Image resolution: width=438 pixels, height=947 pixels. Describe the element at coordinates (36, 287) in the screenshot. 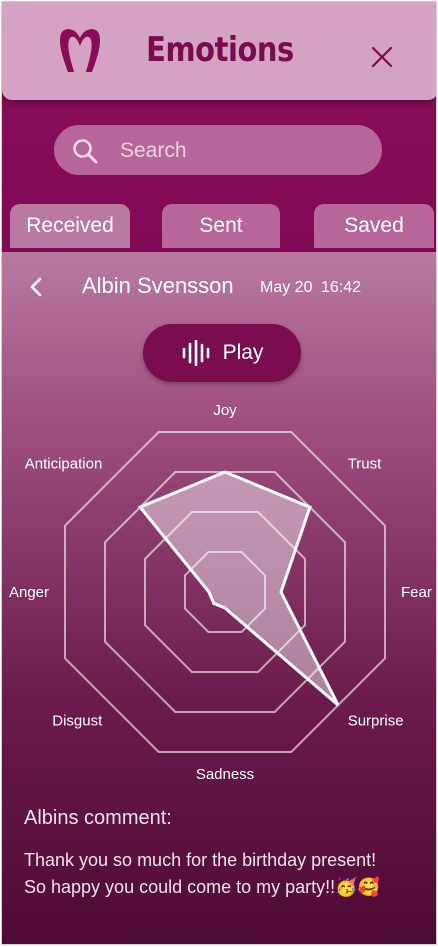

I see `chevron-left-icon` at that location.